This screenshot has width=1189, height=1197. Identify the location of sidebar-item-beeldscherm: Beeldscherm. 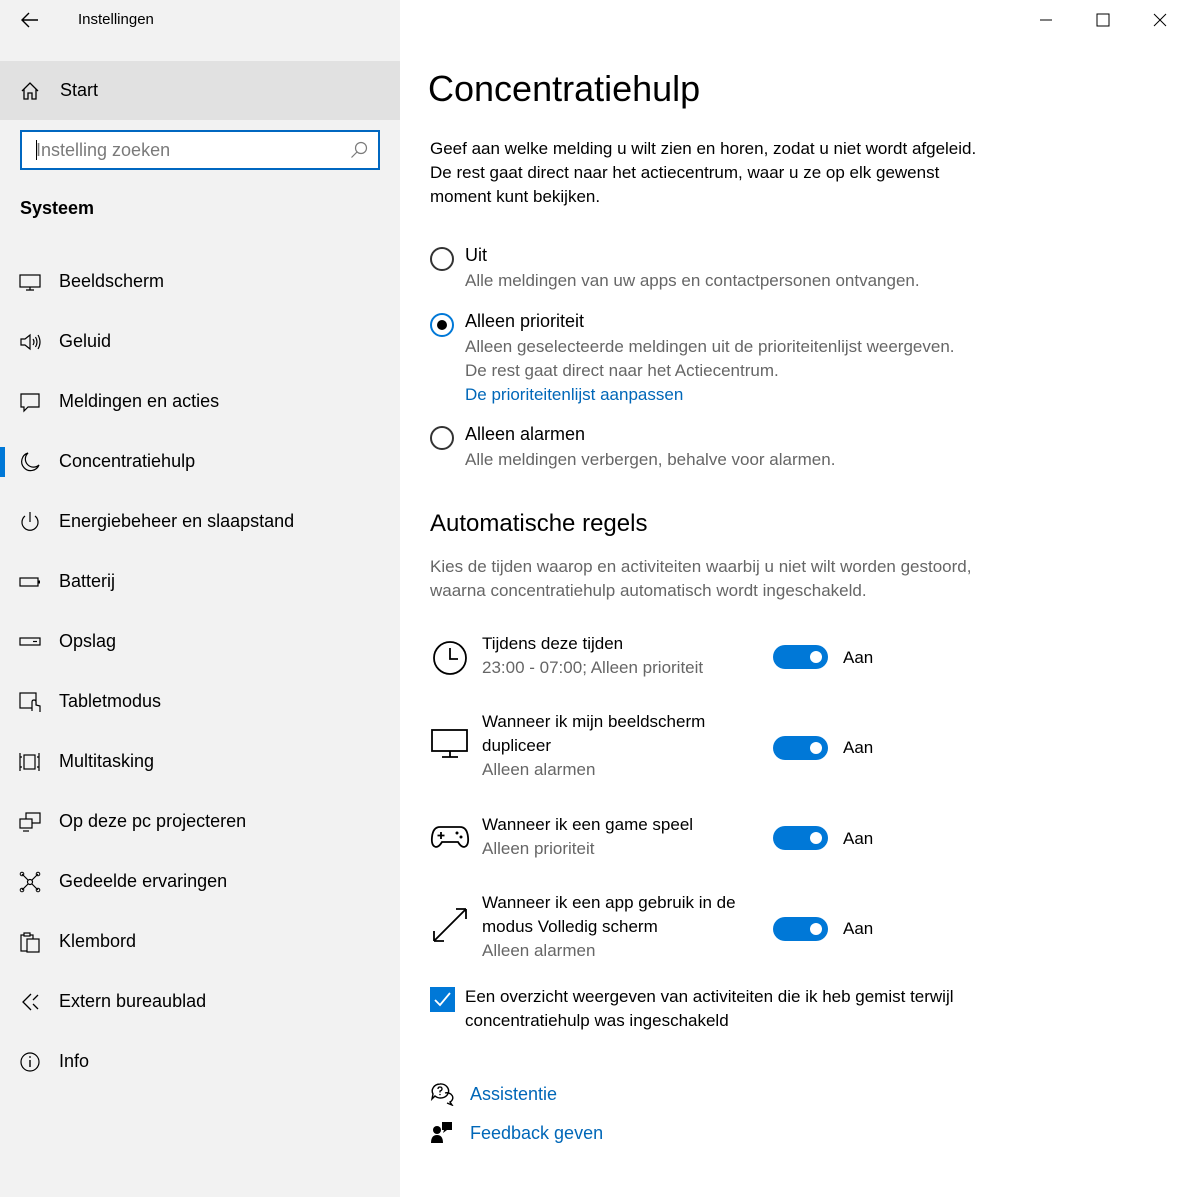
(200, 282).